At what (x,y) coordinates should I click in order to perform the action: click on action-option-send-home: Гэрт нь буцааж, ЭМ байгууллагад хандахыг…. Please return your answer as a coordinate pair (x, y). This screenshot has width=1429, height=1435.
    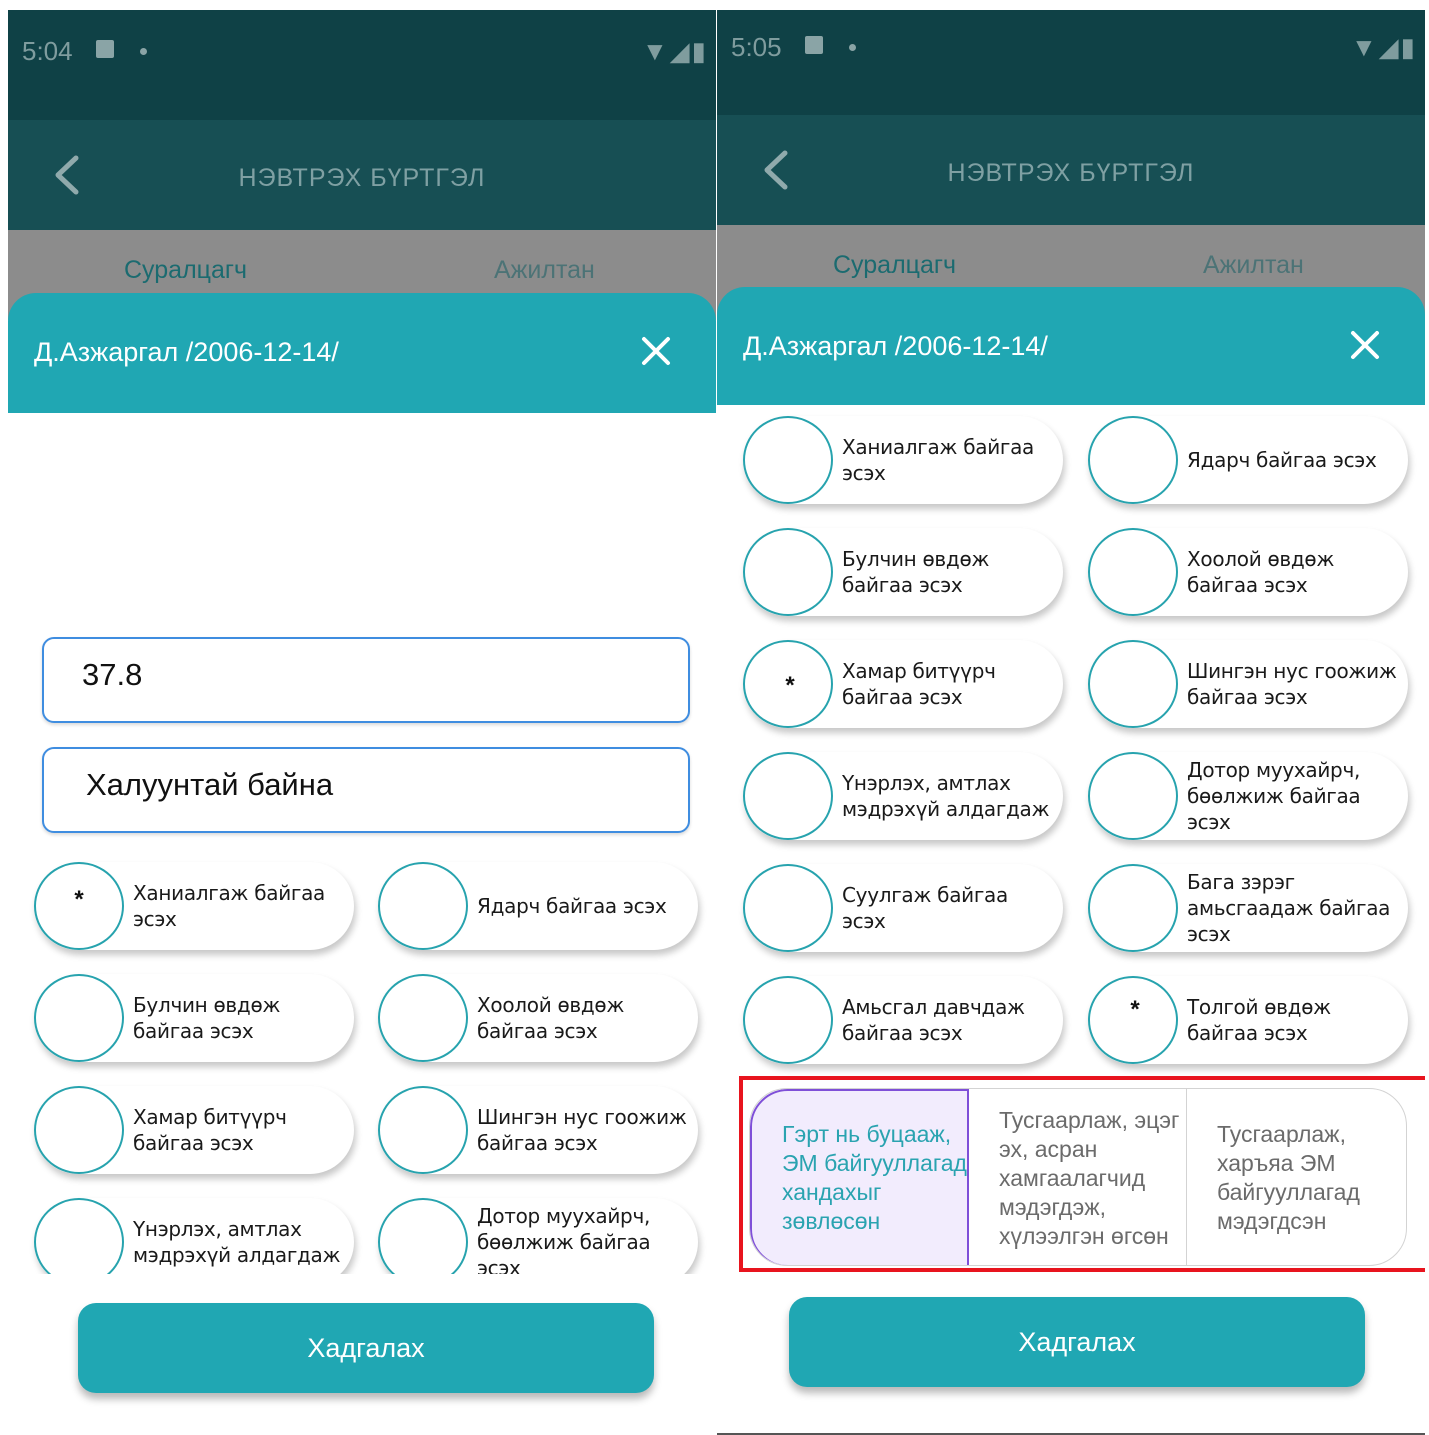
    Looking at the image, I should click on (859, 1177).